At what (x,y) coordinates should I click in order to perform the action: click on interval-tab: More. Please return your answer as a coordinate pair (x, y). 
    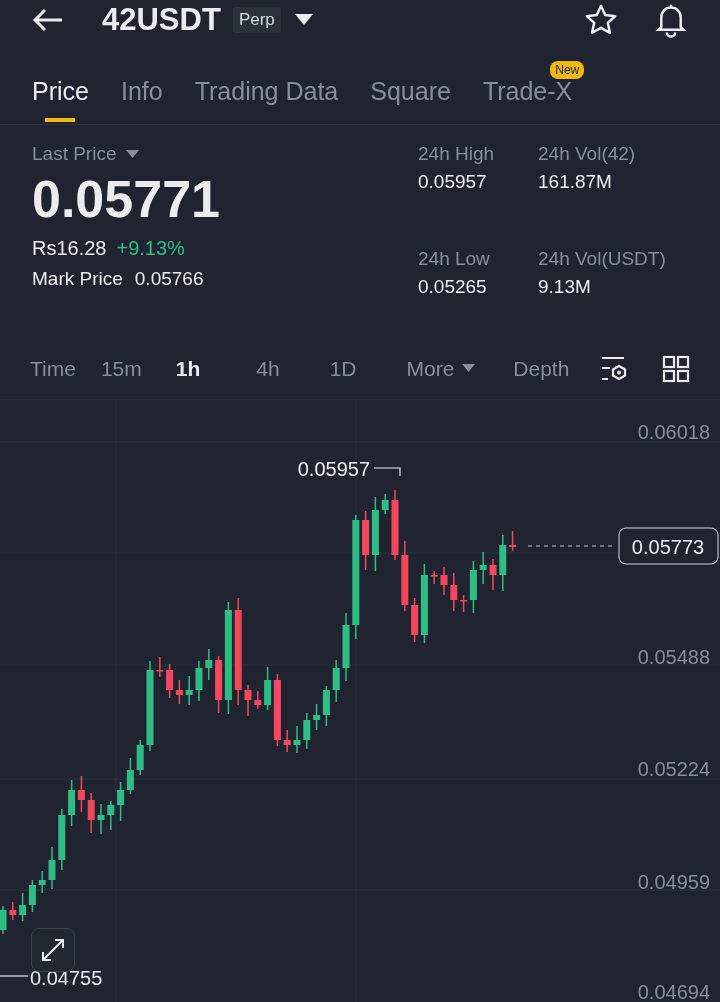
    Looking at the image, I should click on (441, 368).